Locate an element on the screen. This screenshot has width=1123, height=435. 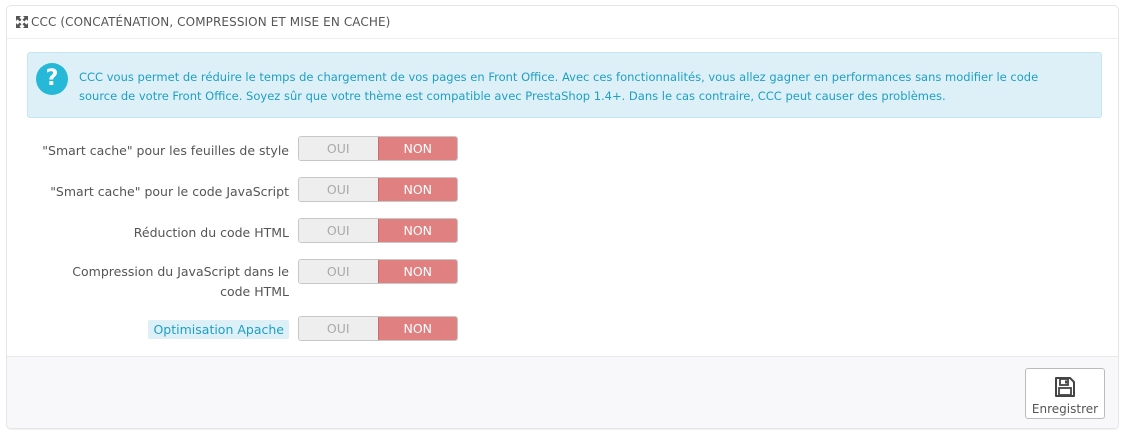
save-button-label: Enregistrer is located at coordinates (1065, 409).